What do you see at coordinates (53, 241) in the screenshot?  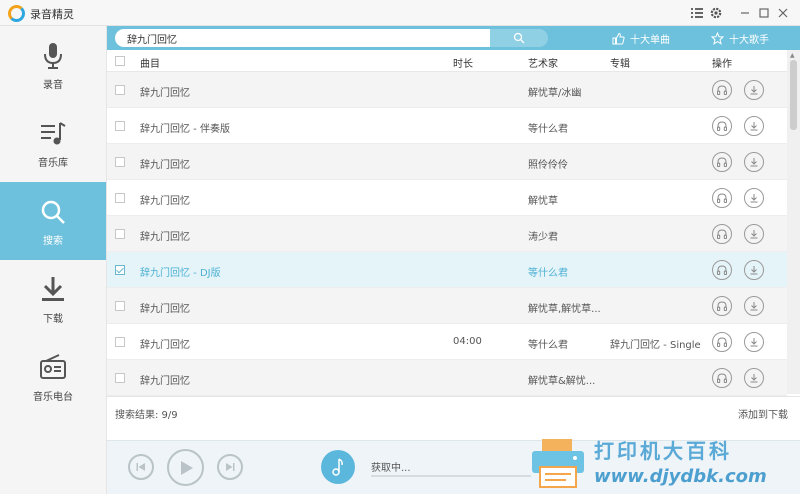 I see `sidebar-item-label: 搜索` at bounding box center [53, 241].